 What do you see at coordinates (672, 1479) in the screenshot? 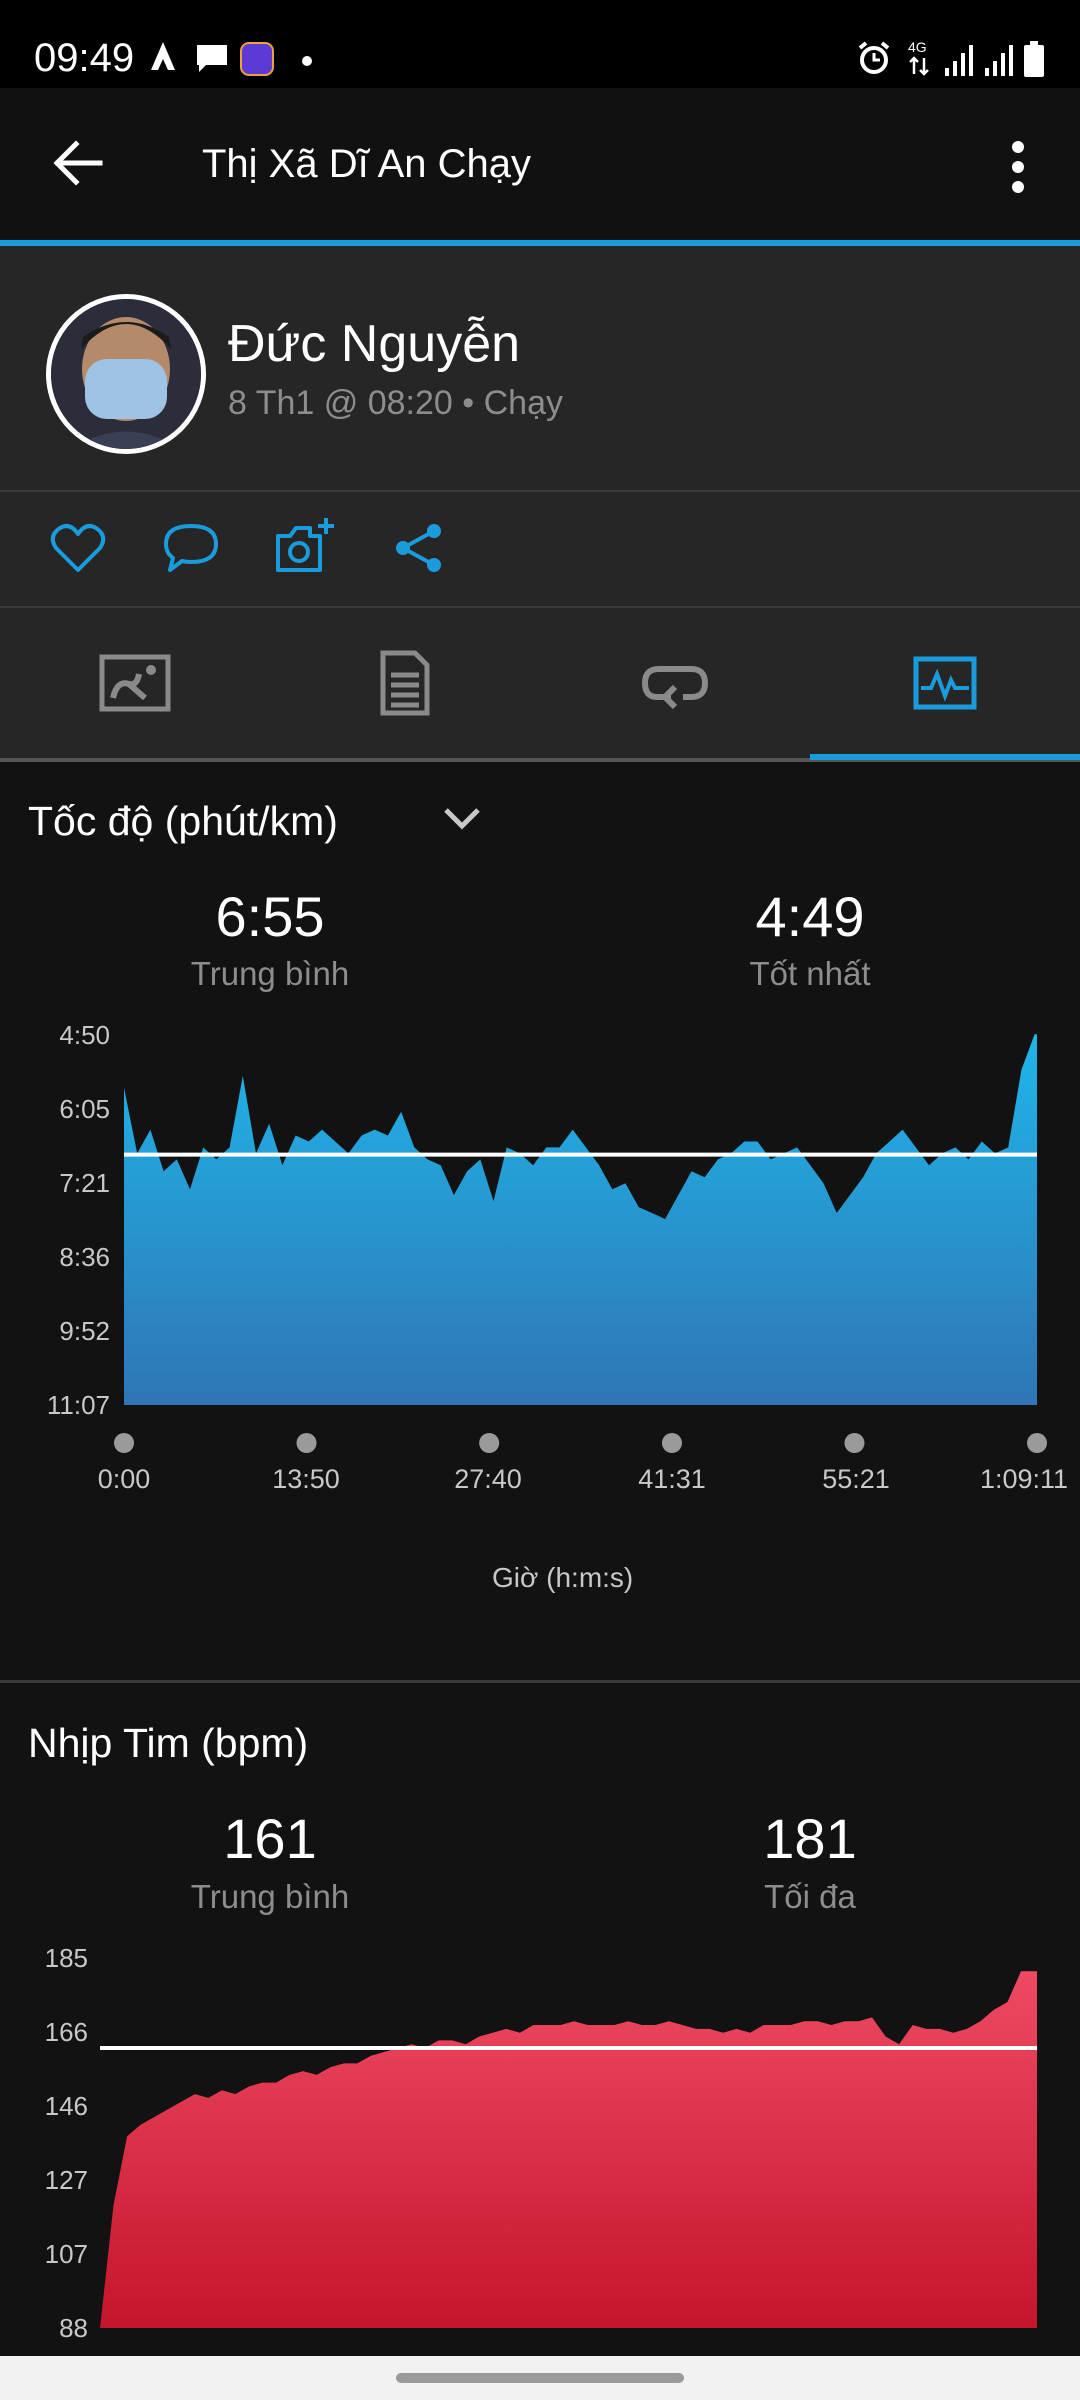
I see `pace-x-tick: 41:31` at bounding box center [672, 1479].